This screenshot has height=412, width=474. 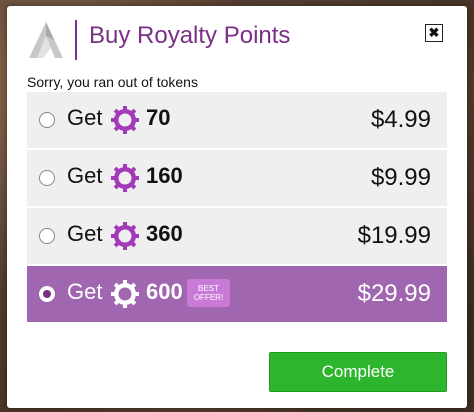 I want to click on purchase-option-360: Get 360 $19.99, so click(x=237, y=236).